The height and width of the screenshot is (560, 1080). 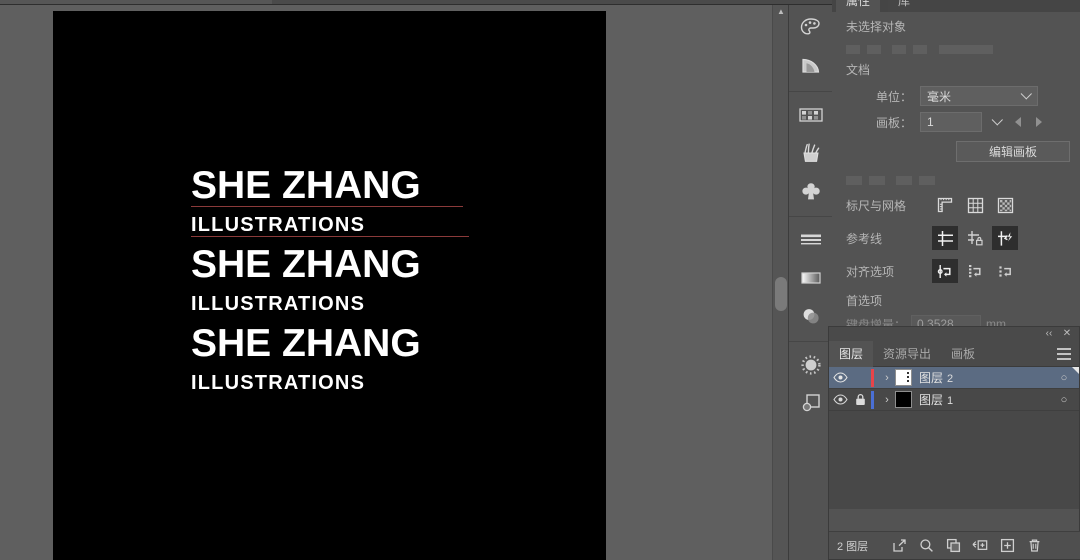 What do you see at coordinates (401, 304) in the screenshot?
I see `artwork-subline-2: ILLUSTRATIONS` at bounding box center [401, 304].